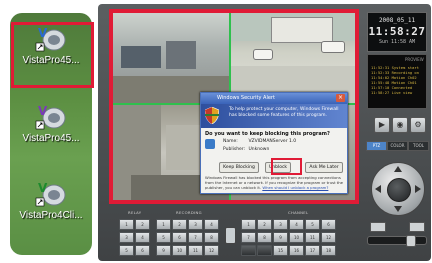 The image size is (432, 263). Describe the element at coordinates (142, 237) in the screenshot. I see `relay-button-4: 4` at that location.